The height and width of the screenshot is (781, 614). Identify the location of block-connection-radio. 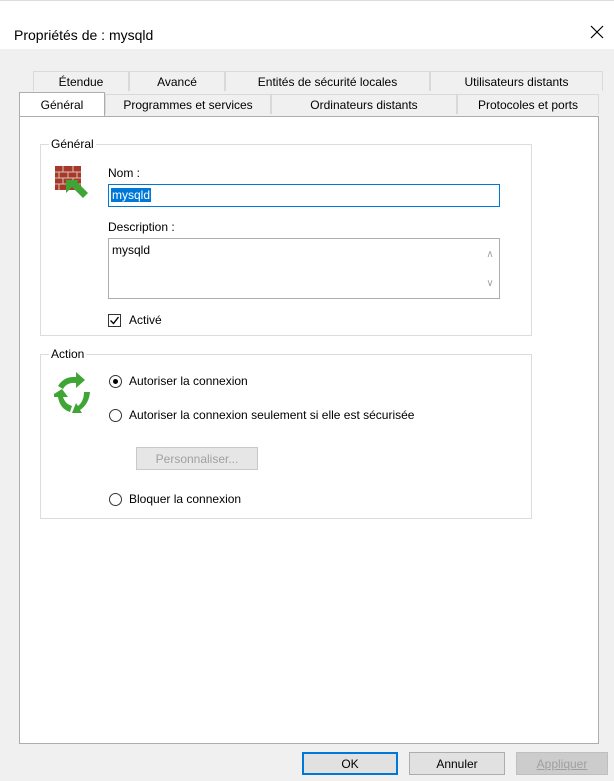
(115, 499).